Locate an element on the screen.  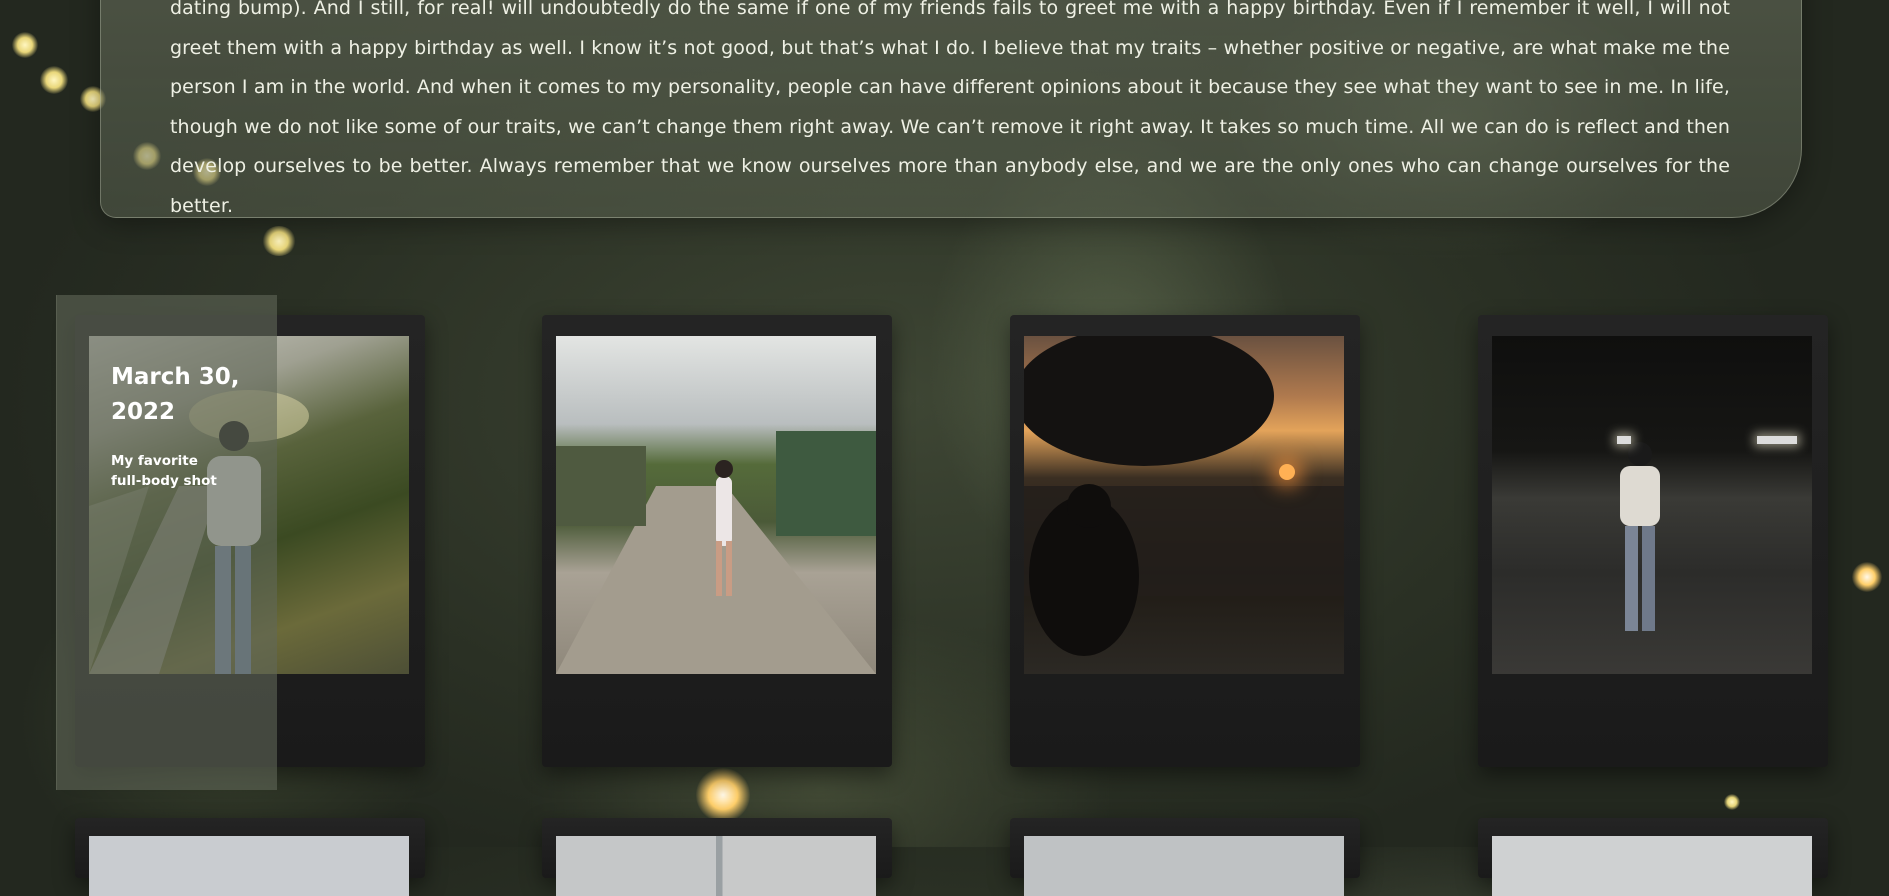
photo-date: March 30, 2022 is located at coordinates (175, 394).